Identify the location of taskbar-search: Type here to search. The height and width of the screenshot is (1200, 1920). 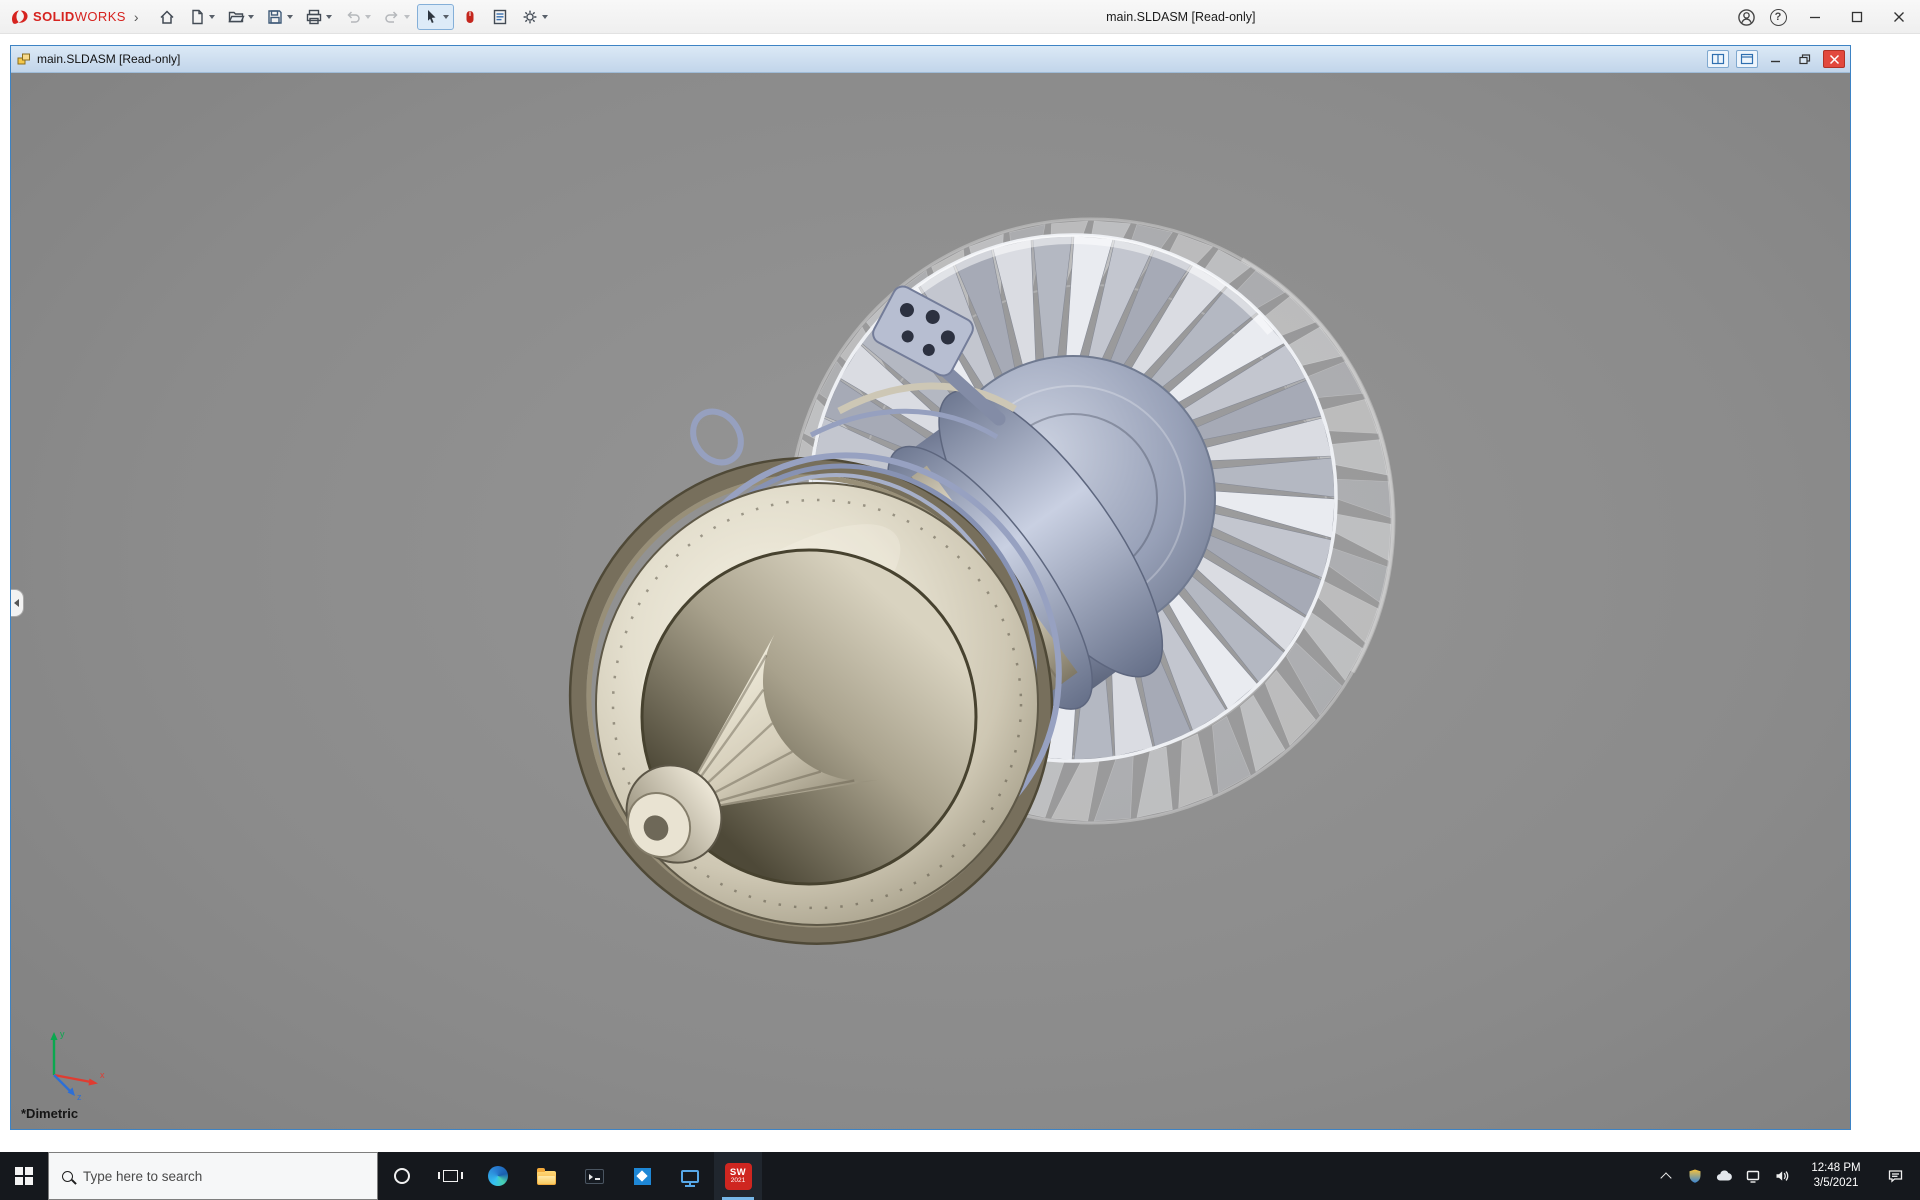
(213, 1176).